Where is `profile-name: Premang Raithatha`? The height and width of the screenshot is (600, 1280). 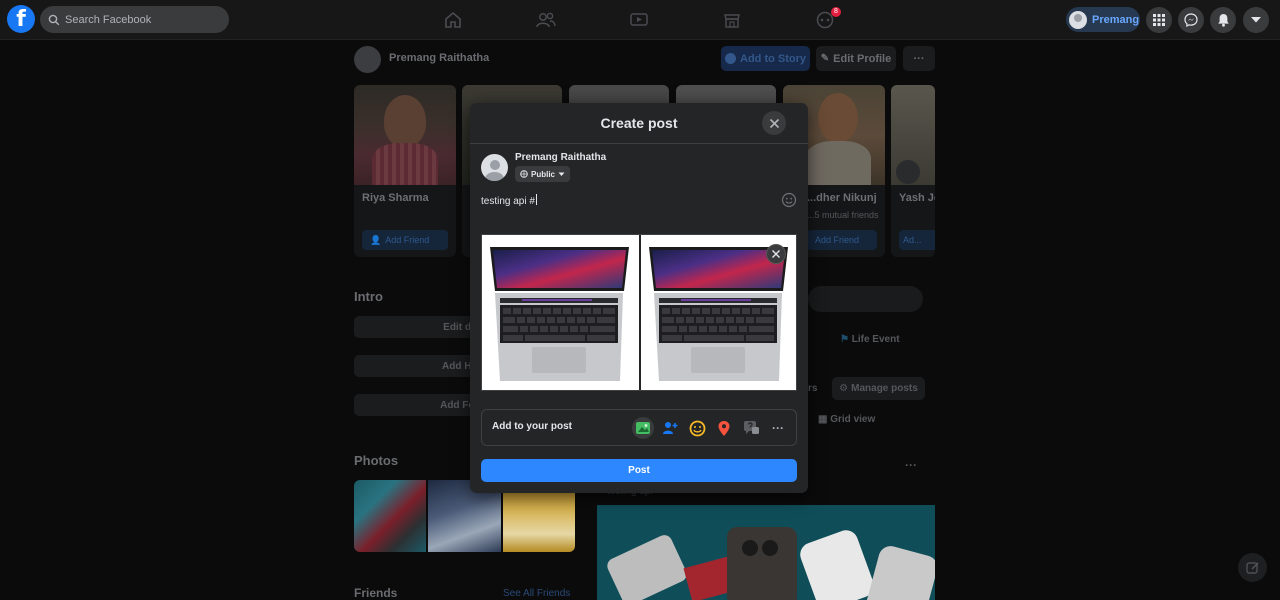
profile-name: Premang Raithatha is located at coordinates (439, 58).